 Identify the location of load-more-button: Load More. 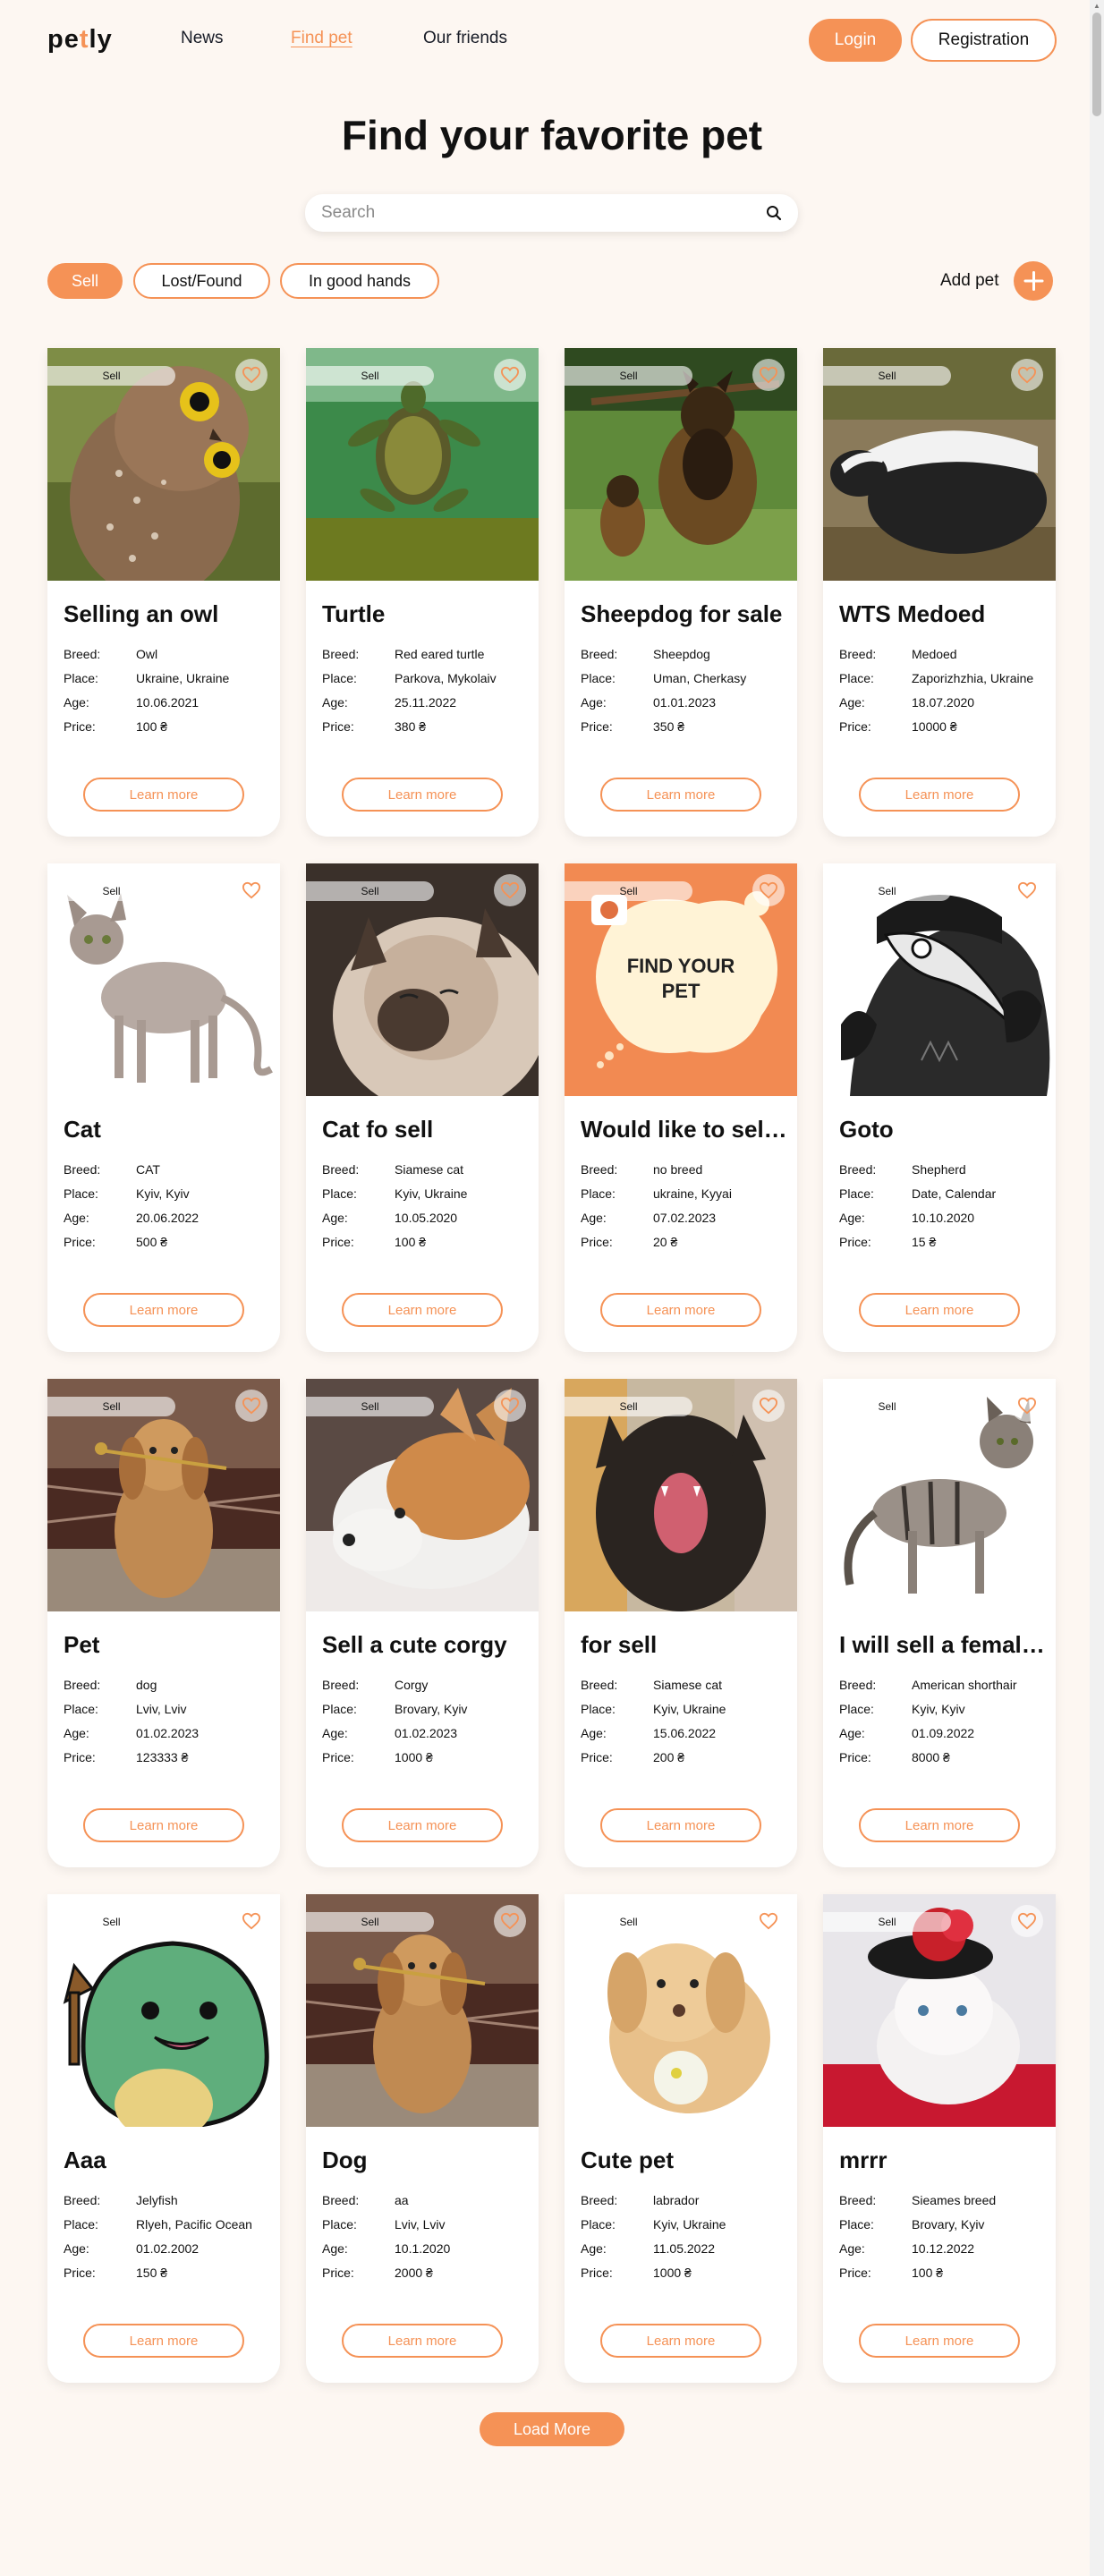
(552, 2429).